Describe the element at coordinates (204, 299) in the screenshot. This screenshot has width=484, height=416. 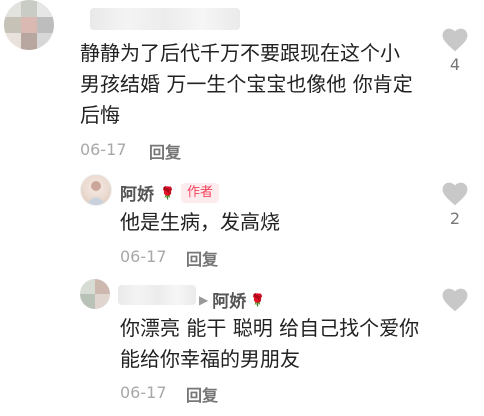
I see `play-arrow-icon: ▶` at that location.